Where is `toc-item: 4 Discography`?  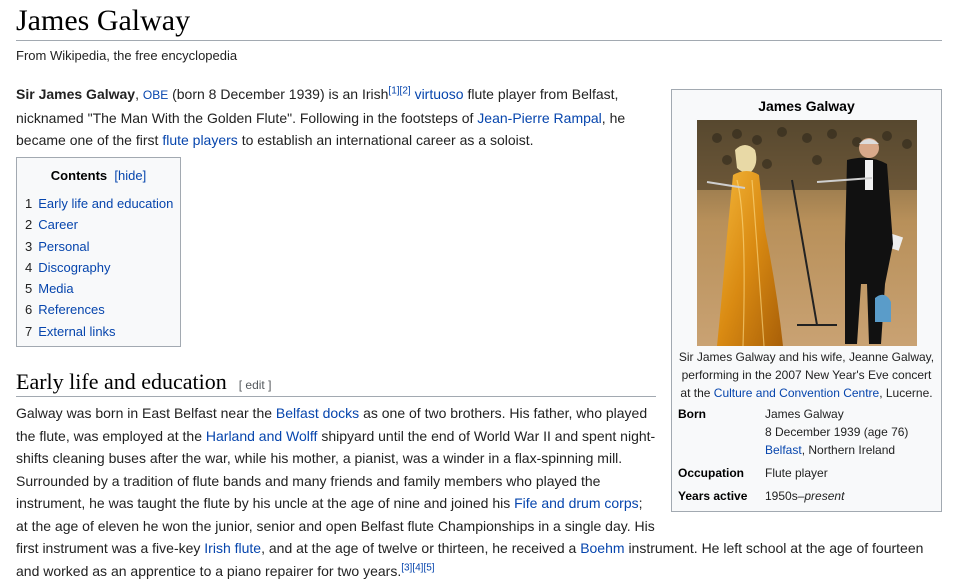 toc-item: 4 Discography is located at coordinates (102, 267).